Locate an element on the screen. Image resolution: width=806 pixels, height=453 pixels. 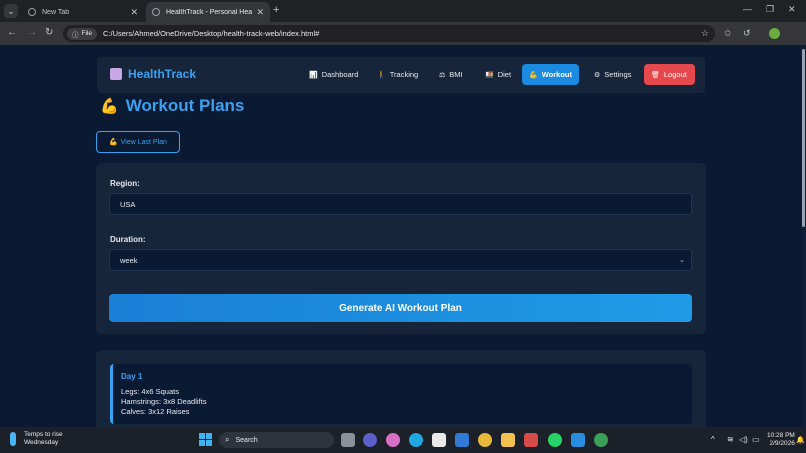
exercise-item: Hamstrings: 3x8 Deadlifts is located at coordinates (164, 401).